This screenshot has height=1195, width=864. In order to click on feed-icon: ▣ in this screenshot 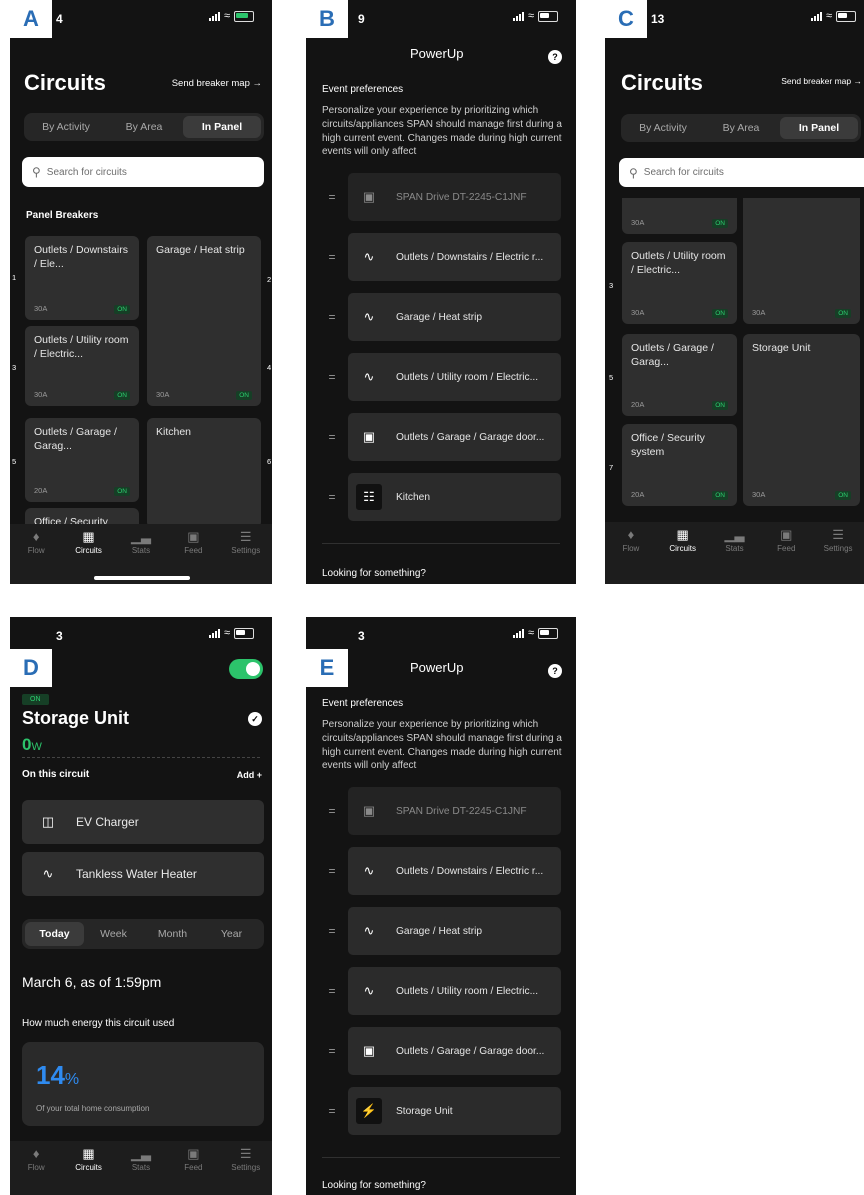, I will do `click(193, 536)`.